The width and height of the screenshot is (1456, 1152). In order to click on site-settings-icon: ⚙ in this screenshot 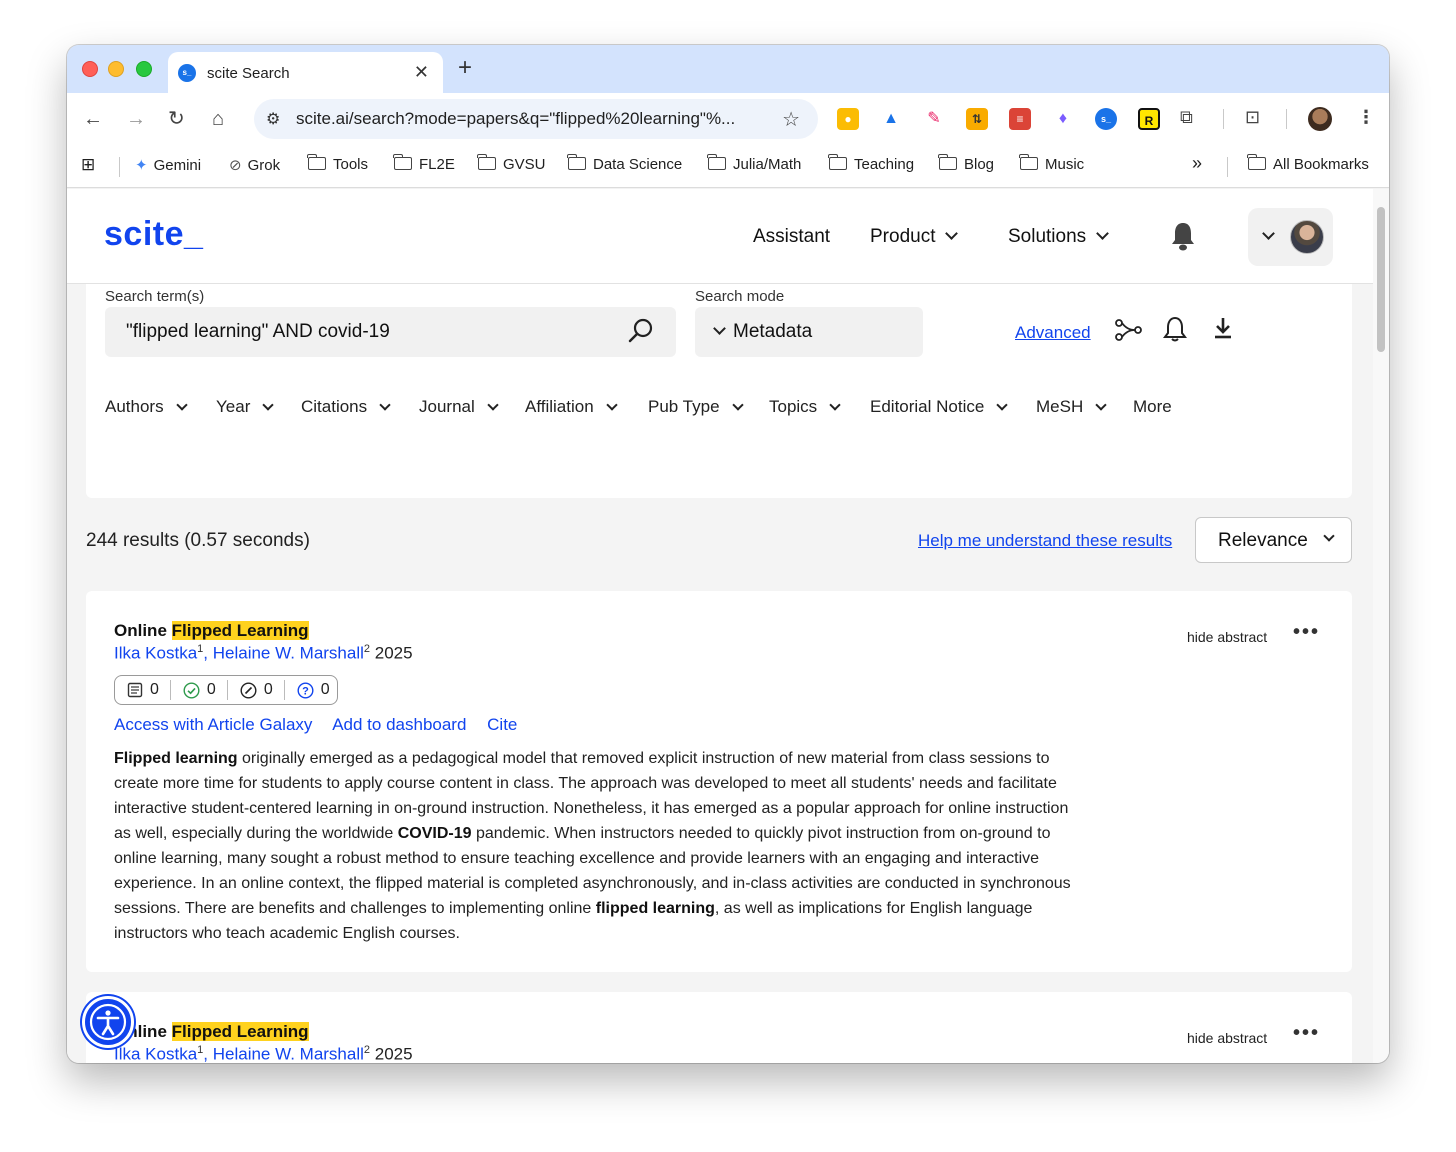, I will do `click(273, 119)`.